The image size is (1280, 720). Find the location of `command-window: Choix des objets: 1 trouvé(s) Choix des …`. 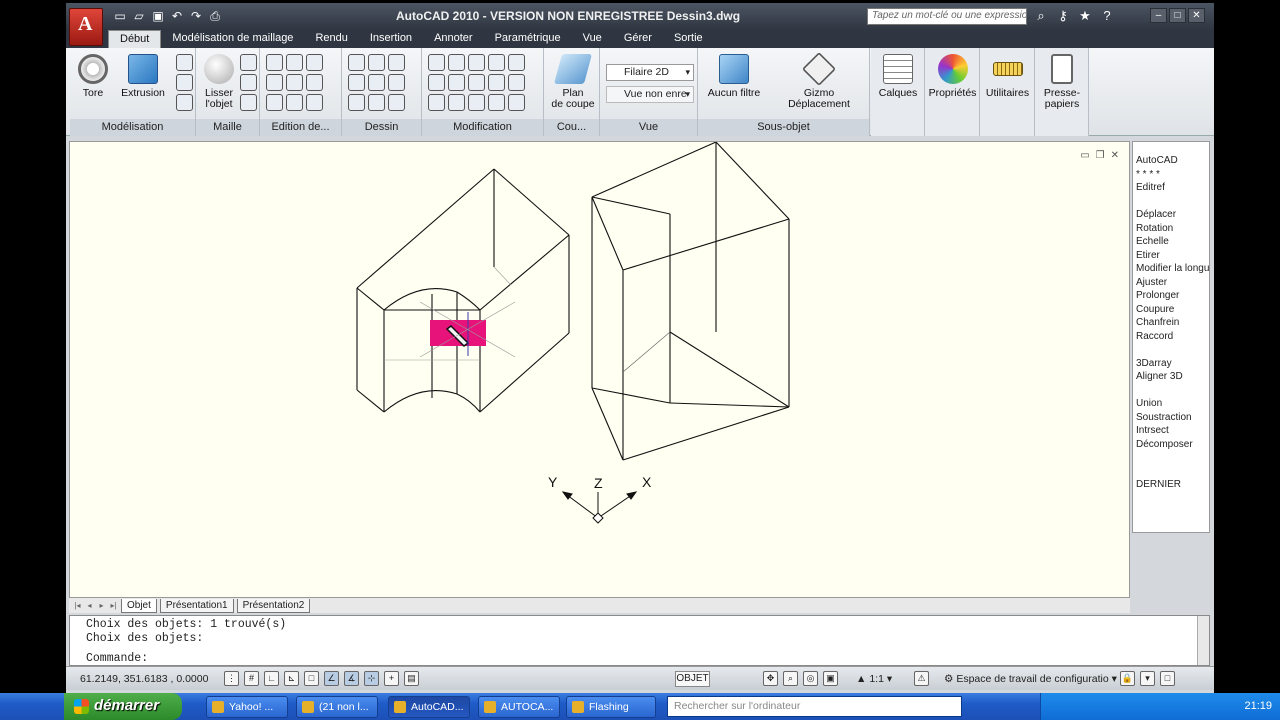

command-window: Choix des objets: 1 trouvé(s) Choix des … is located at coordinates (639, 640).